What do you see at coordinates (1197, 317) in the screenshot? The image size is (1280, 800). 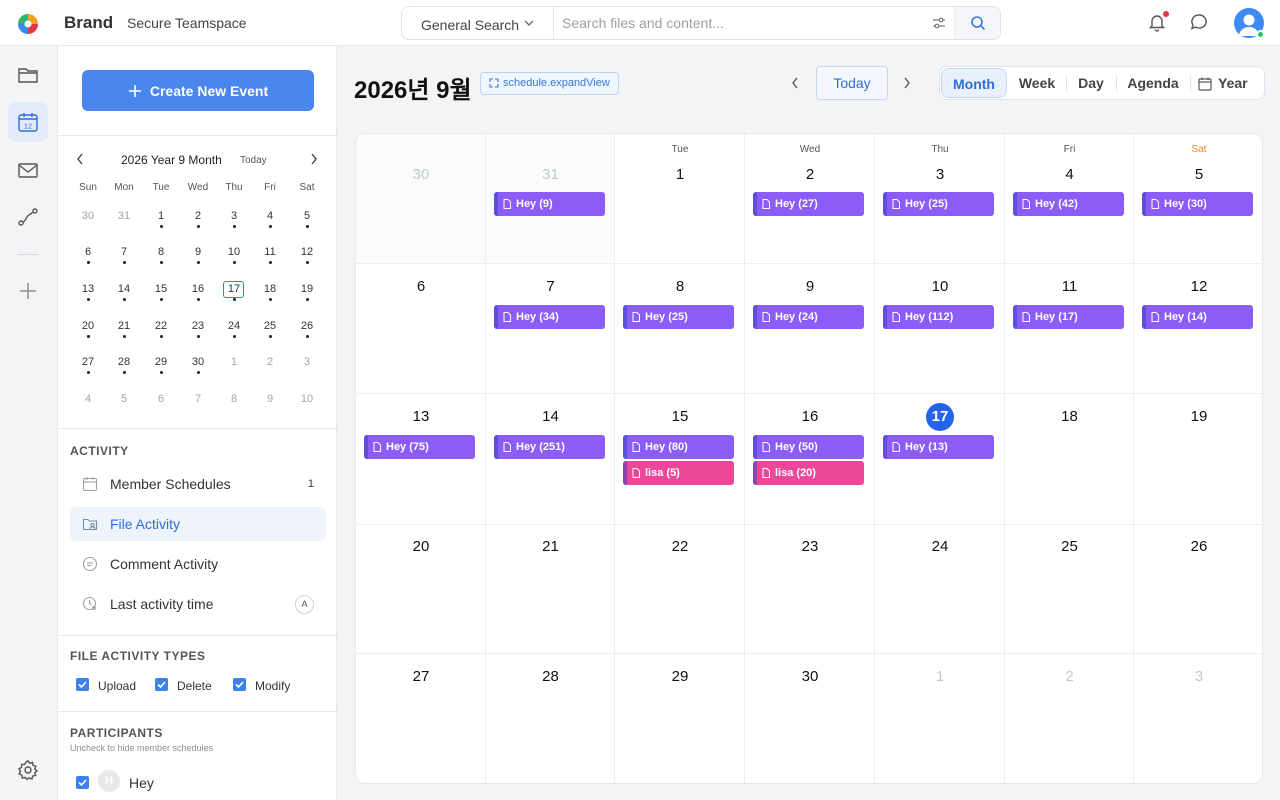 I see `calendar-event-hey: Hey (14)` at bounding box center [1197, 317].